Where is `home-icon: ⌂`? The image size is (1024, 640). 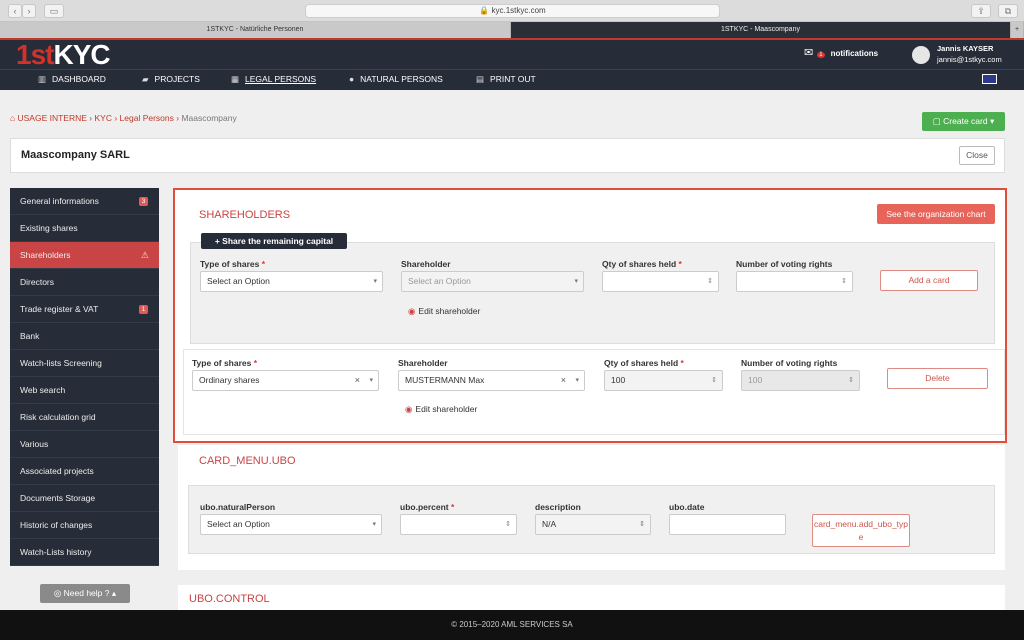
home-icon: ⌂ is located at coordinates (14, 118).